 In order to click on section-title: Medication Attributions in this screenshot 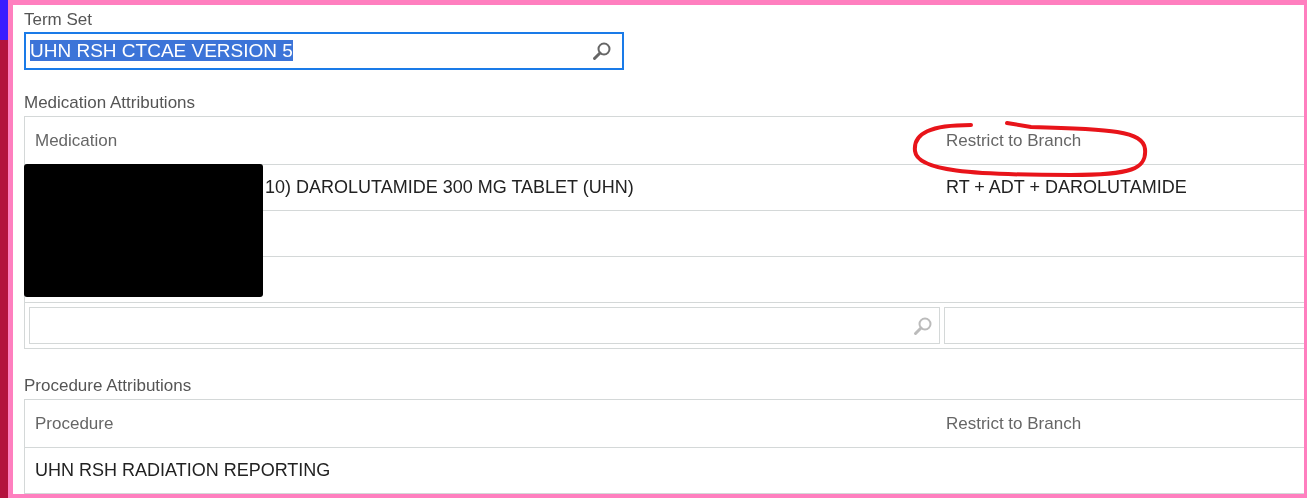, I will do `click(110, 103)`.